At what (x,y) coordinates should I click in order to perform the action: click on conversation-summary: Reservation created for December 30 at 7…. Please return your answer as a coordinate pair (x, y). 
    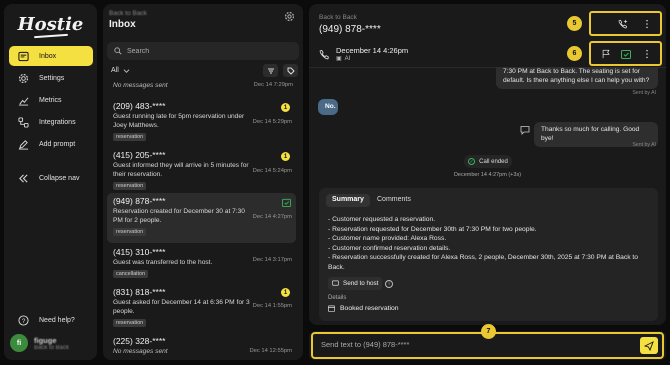
    Looking at the image, I should click on (179, 216).